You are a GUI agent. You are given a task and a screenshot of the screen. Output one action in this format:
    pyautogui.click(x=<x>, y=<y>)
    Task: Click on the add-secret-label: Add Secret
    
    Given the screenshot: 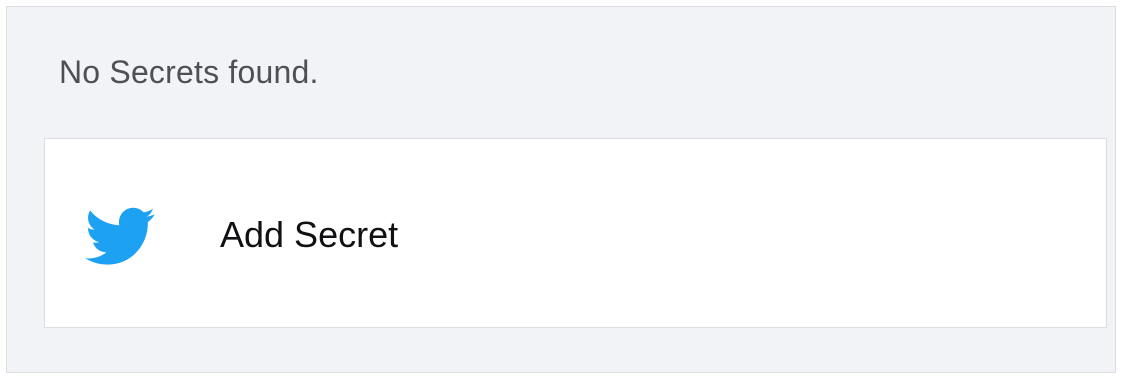 What is the action you would take?
    pyautogui.click(x=309, y=234)
    